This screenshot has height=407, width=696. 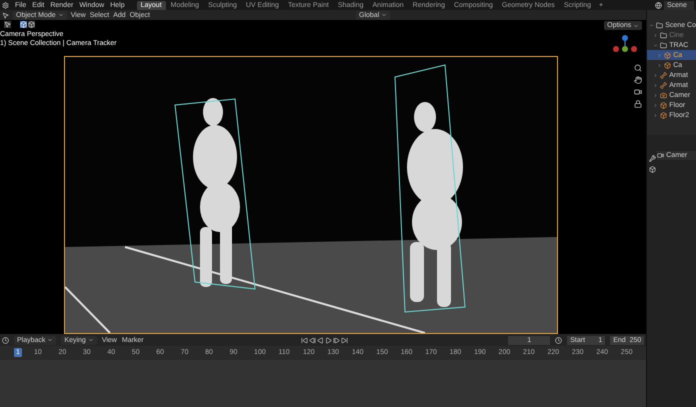 What do you see at coordinates (31, 24) in the screenshot?
I see `select-mode-icon` at bounding box center [31, 24].